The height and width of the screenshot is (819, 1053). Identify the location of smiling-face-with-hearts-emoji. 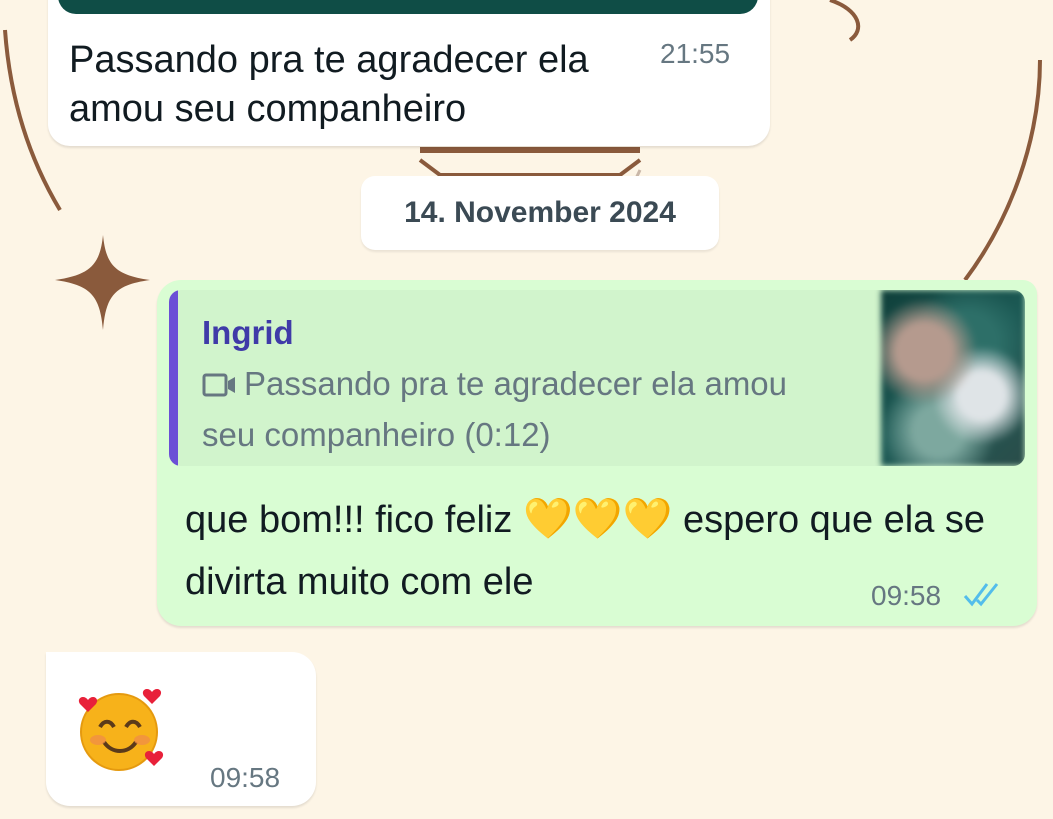
(121, 729).